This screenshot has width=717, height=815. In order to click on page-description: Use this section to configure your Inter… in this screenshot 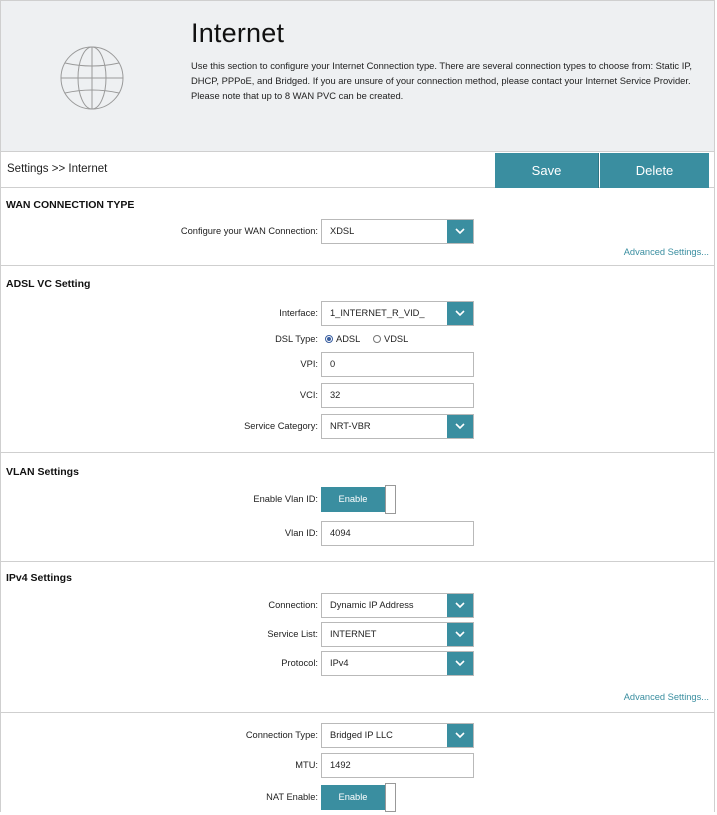, I will do `click(441, 80)`.